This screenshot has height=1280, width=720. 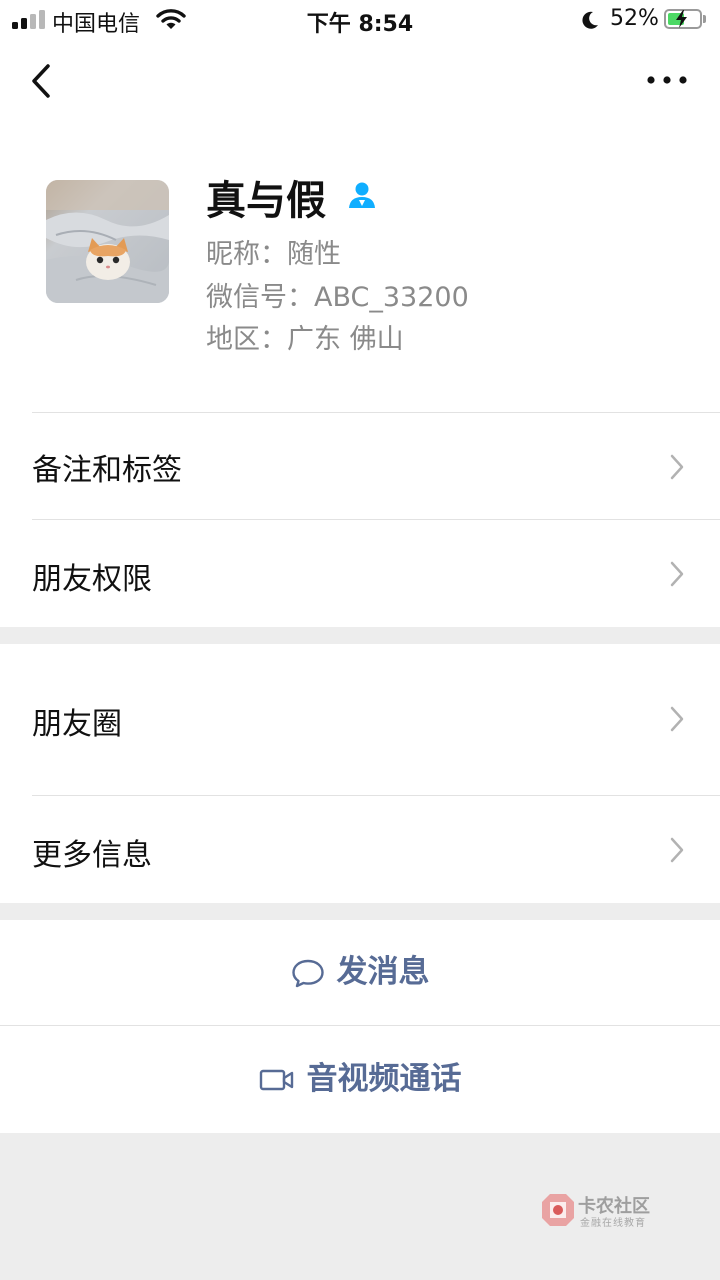 What do you see at coordinates (43, 81) in the screenshot?
I see `back-chevron-icon` at bounding box center [43, 81].